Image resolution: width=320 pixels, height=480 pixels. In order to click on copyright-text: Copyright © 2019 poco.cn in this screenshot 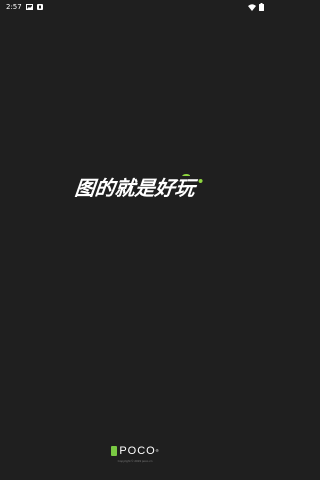, I will do `click(135, 461)`.